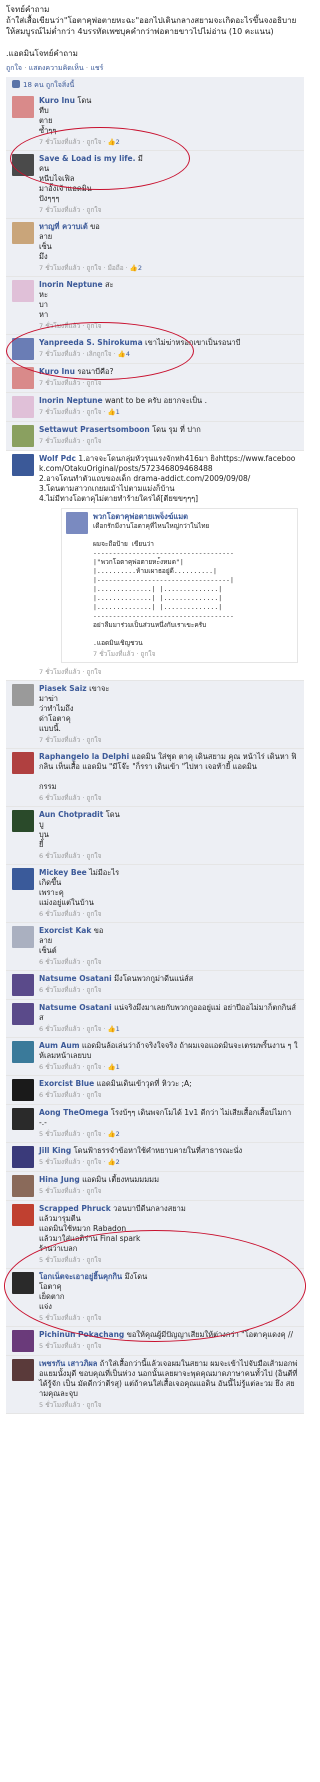 The width and height of the screenshot is (320, 1782). Describe the element at coordinates (168, 354) in the screenshot. I see `comment-meta: 7 ชั่วโมงที่แล้ว · เลิกถูกใจ · 👍4` at that location.